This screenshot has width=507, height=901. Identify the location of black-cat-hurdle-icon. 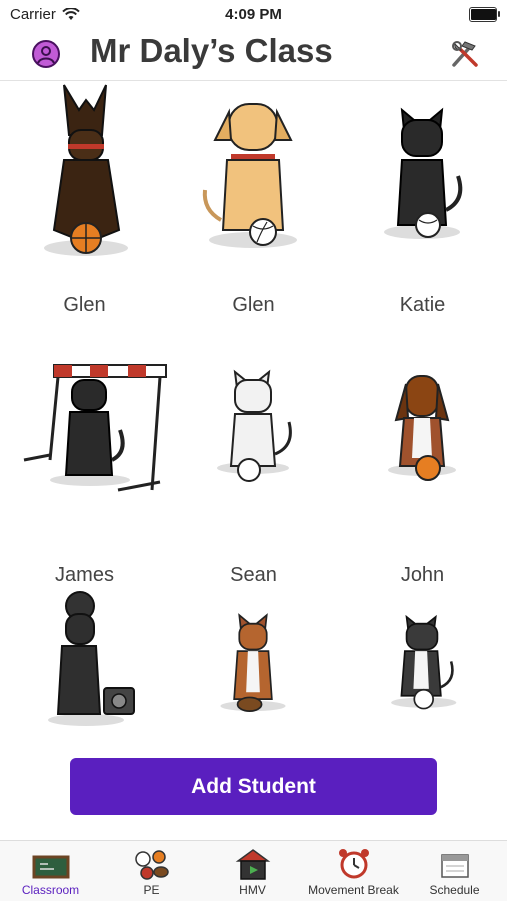
(95, 428).